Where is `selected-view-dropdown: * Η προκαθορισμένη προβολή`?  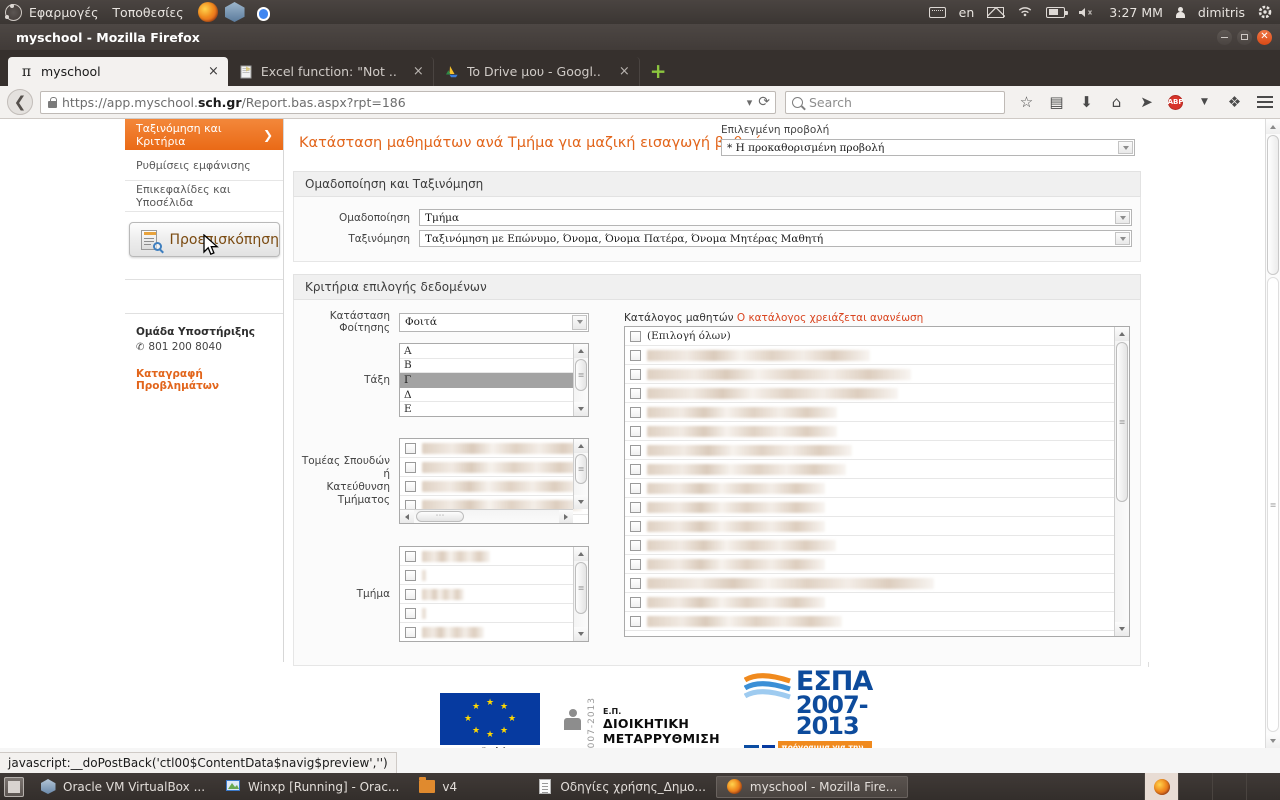
selected-view-dropdown: * Η προκαθορισμένη προβολή is located at coordinates (928, 147).